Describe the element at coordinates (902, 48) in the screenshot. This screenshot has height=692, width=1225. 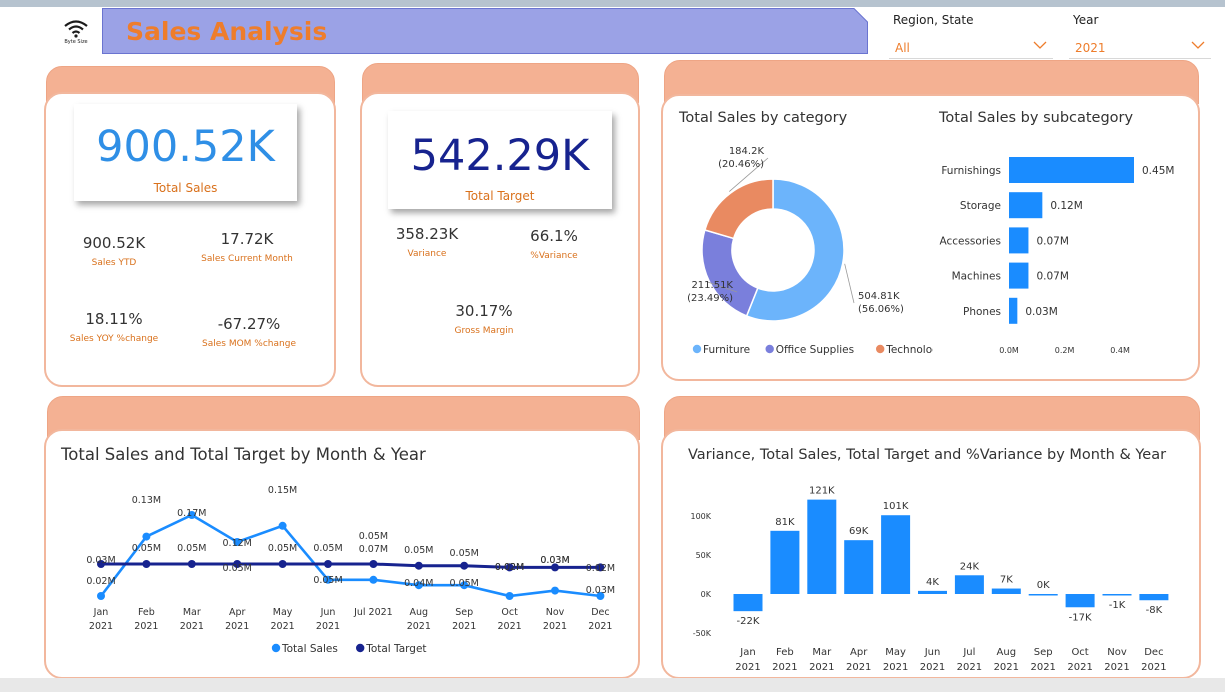
I see `region-select-value: All` at that location.